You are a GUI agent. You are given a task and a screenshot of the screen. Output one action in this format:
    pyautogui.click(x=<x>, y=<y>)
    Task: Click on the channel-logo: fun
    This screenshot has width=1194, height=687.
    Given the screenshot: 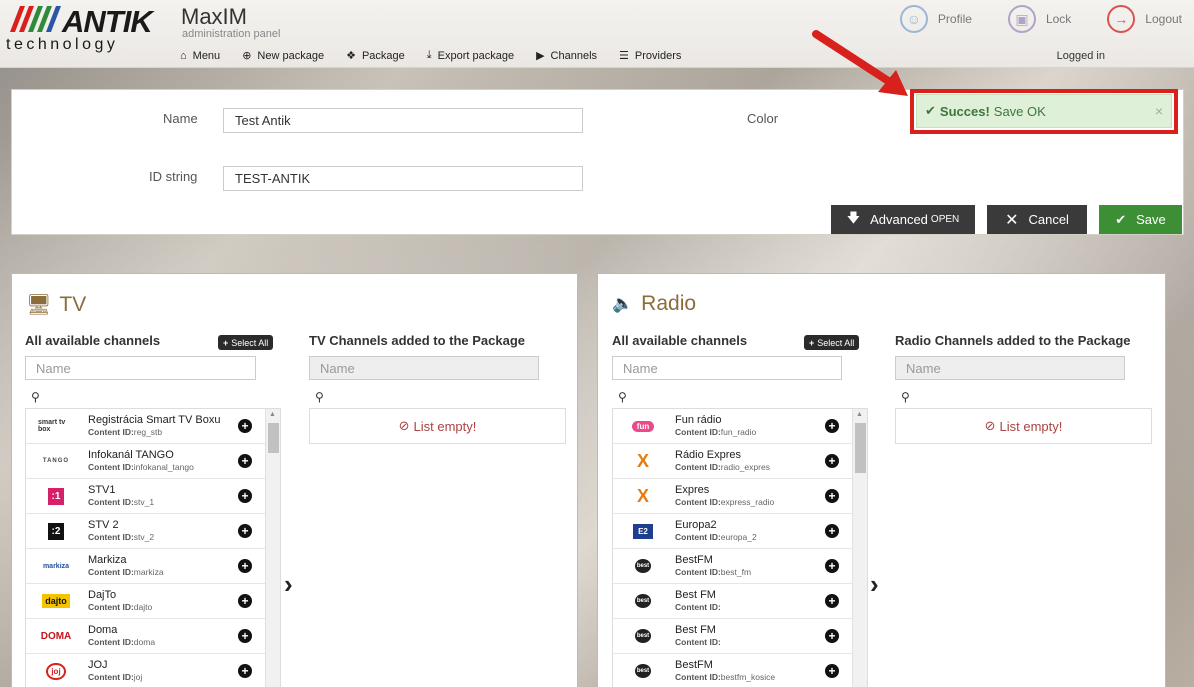 What is the action you would take?
    pyautogui.click(x=643, y=426)
    